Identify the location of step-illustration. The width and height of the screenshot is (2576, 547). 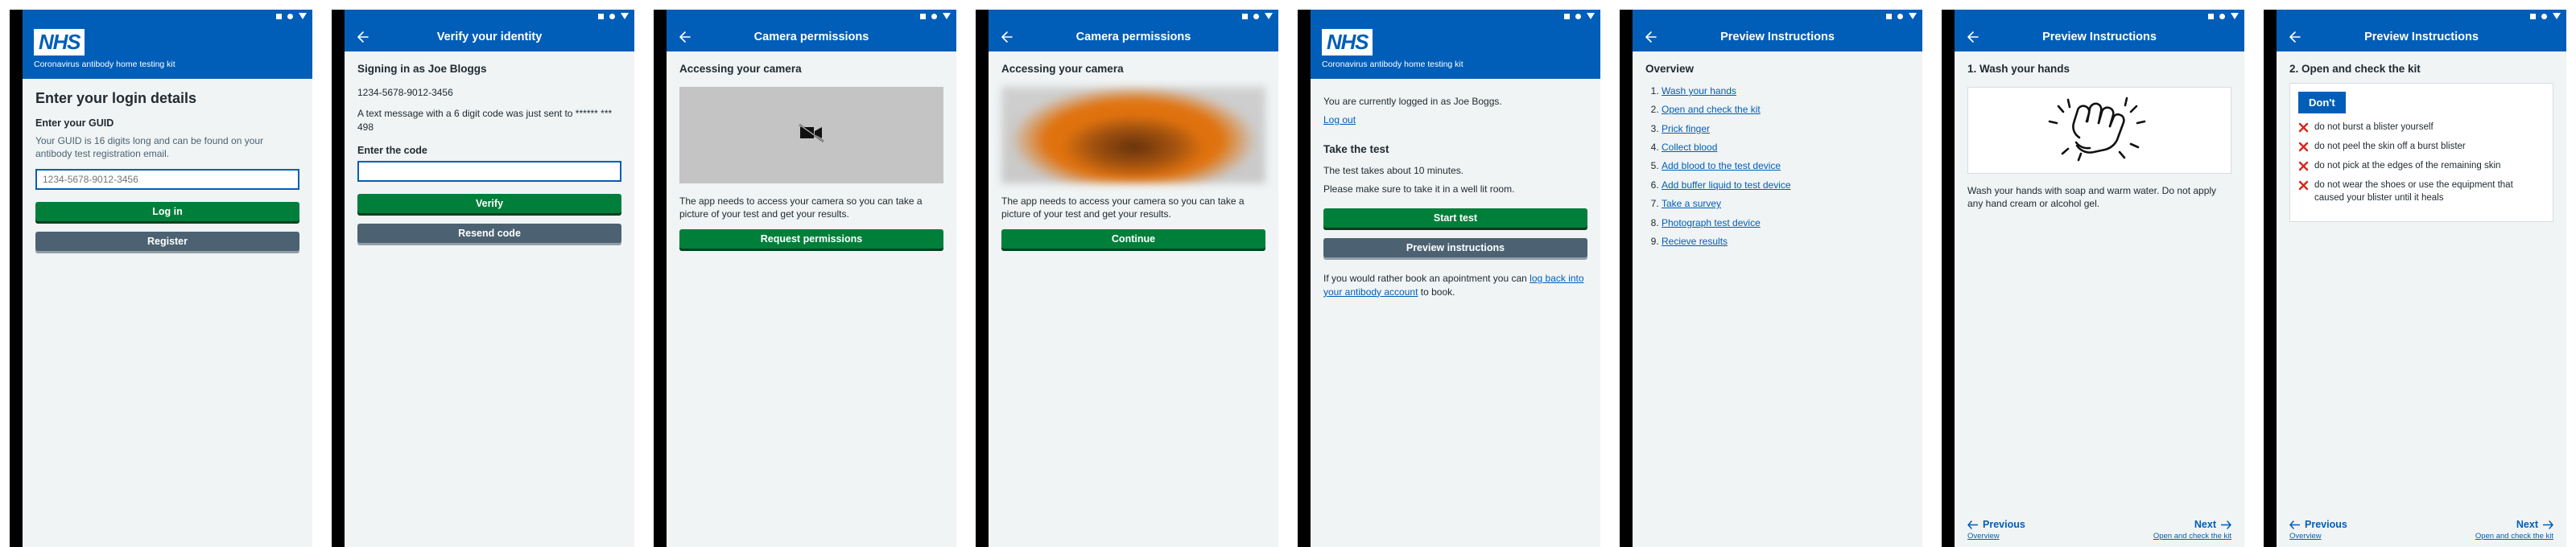
(2099, 130).